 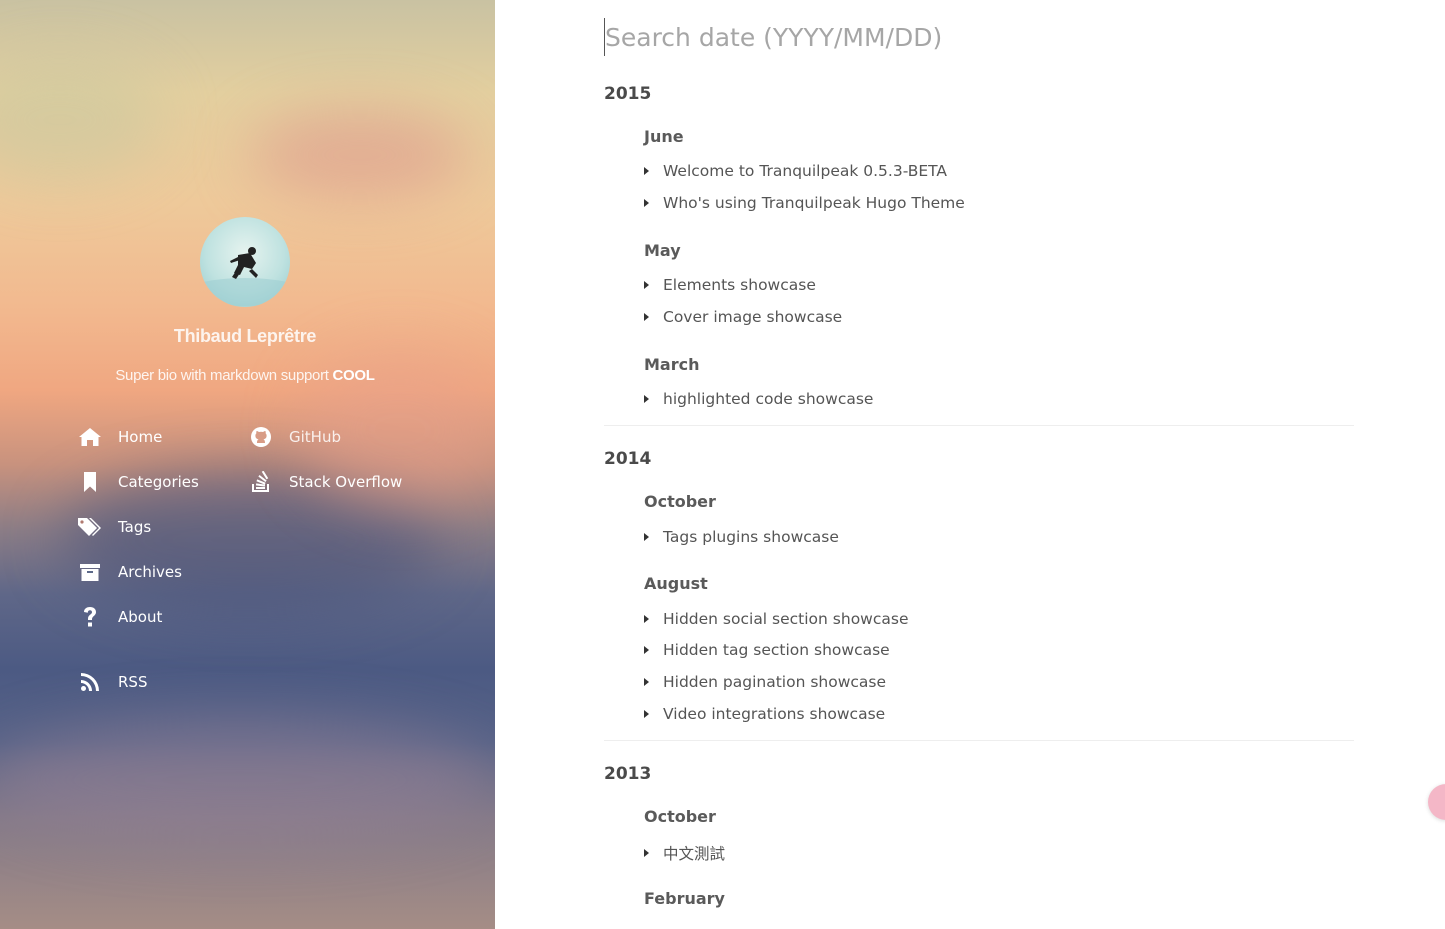 What do you see at coordinates (786, 619) in the screenshot?
I see `post-title: Hidden social section showcase` at bounding box center [786, 619].